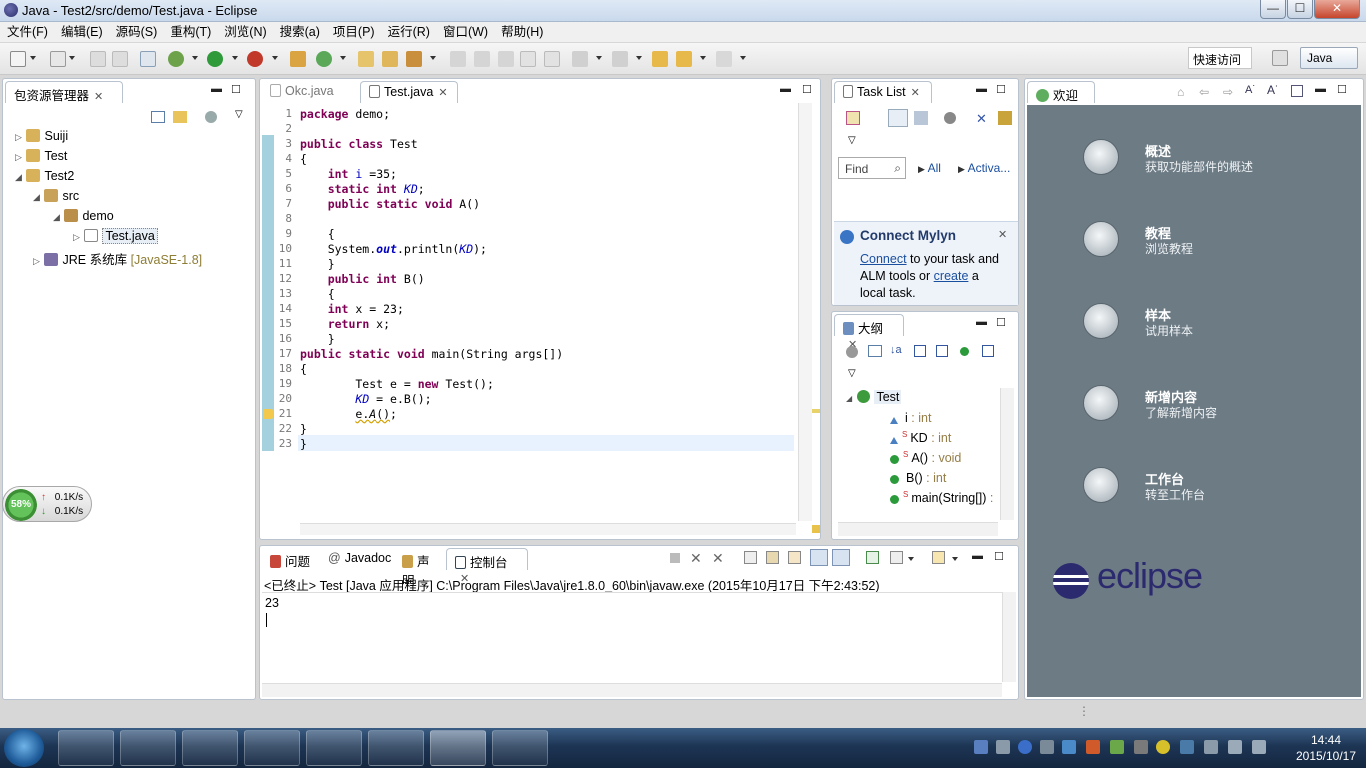 The height and width of the screenshot is (768, 1366). What do you see at coordinates (148, 59) in the screenshot?
I see `skip-breakpoints-icon` at bounding box center [148, 59].